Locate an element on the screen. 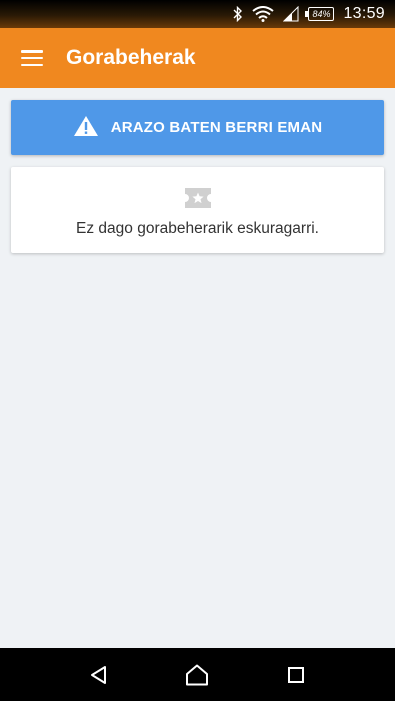 The image size is (395, 701). ticket-icon is located at coordinates (198, 200).